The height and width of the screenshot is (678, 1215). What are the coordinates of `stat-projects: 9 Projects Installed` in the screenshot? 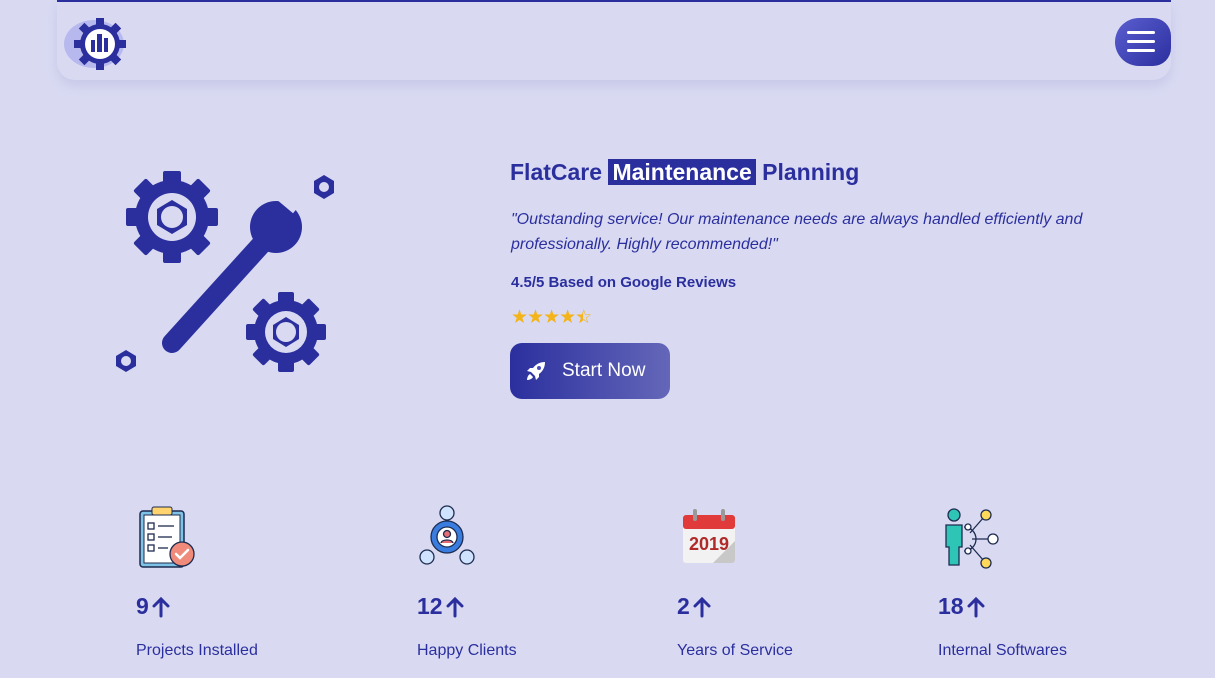 It's located at (236, 582).